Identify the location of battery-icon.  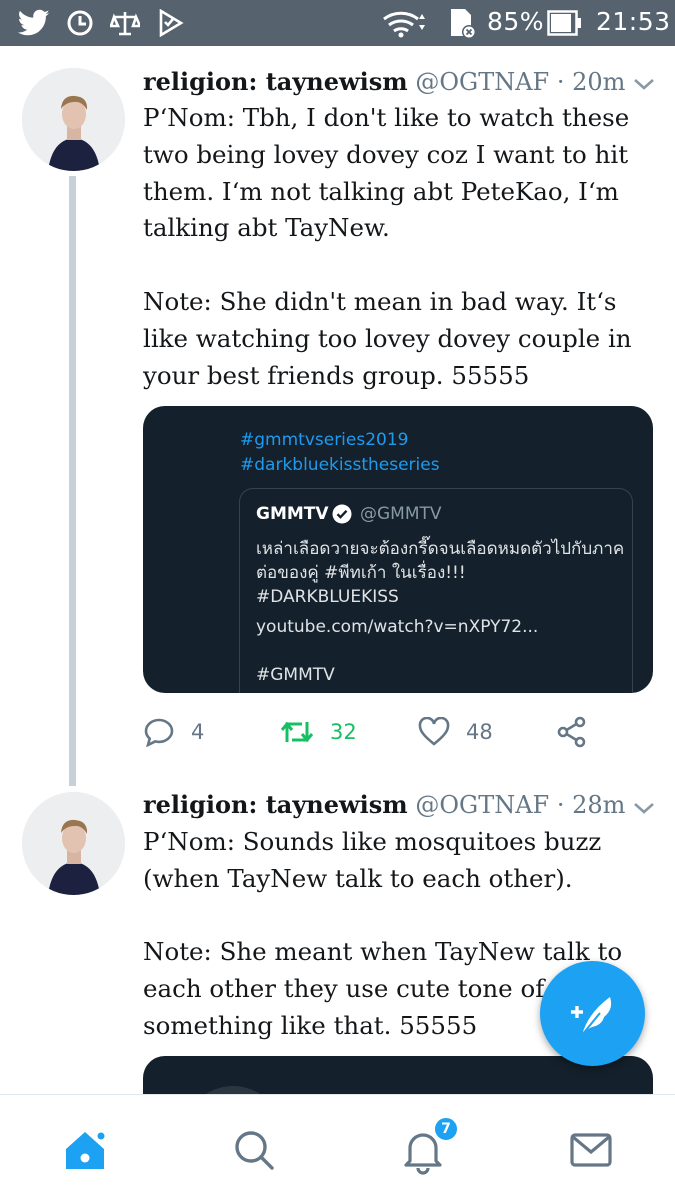
(564, 23).